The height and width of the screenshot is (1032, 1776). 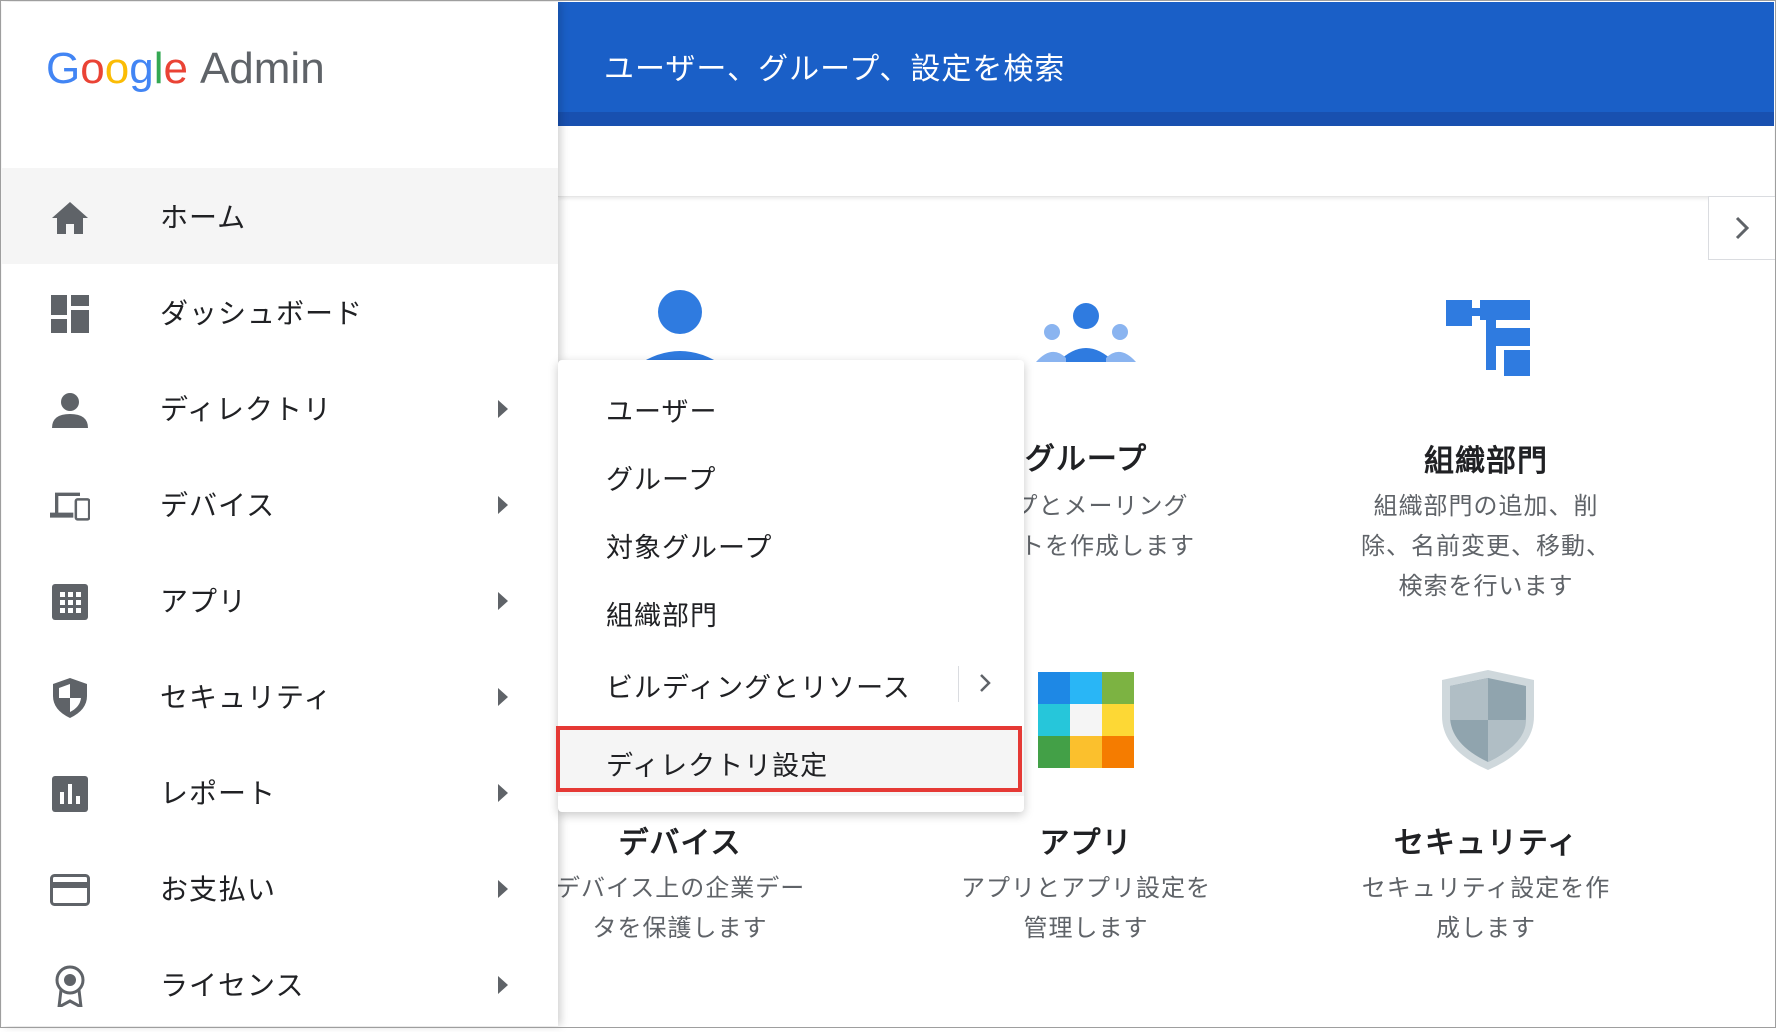 I want to click on org-unit-desc-line2: 除、名前変更、移動、, so click(x=1486, y=546).